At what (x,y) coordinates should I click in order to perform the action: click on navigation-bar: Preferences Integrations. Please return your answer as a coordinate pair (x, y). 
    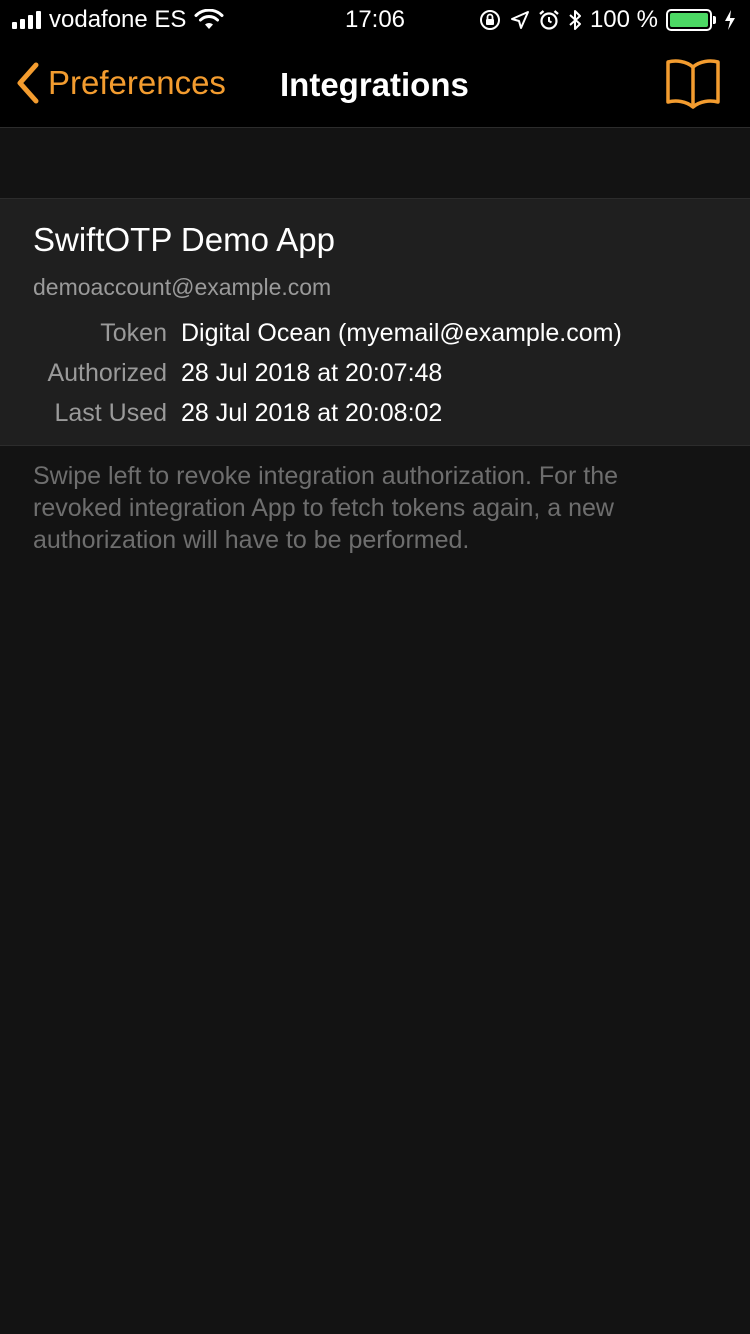
    Looking at the image, I should click on (375, 84).